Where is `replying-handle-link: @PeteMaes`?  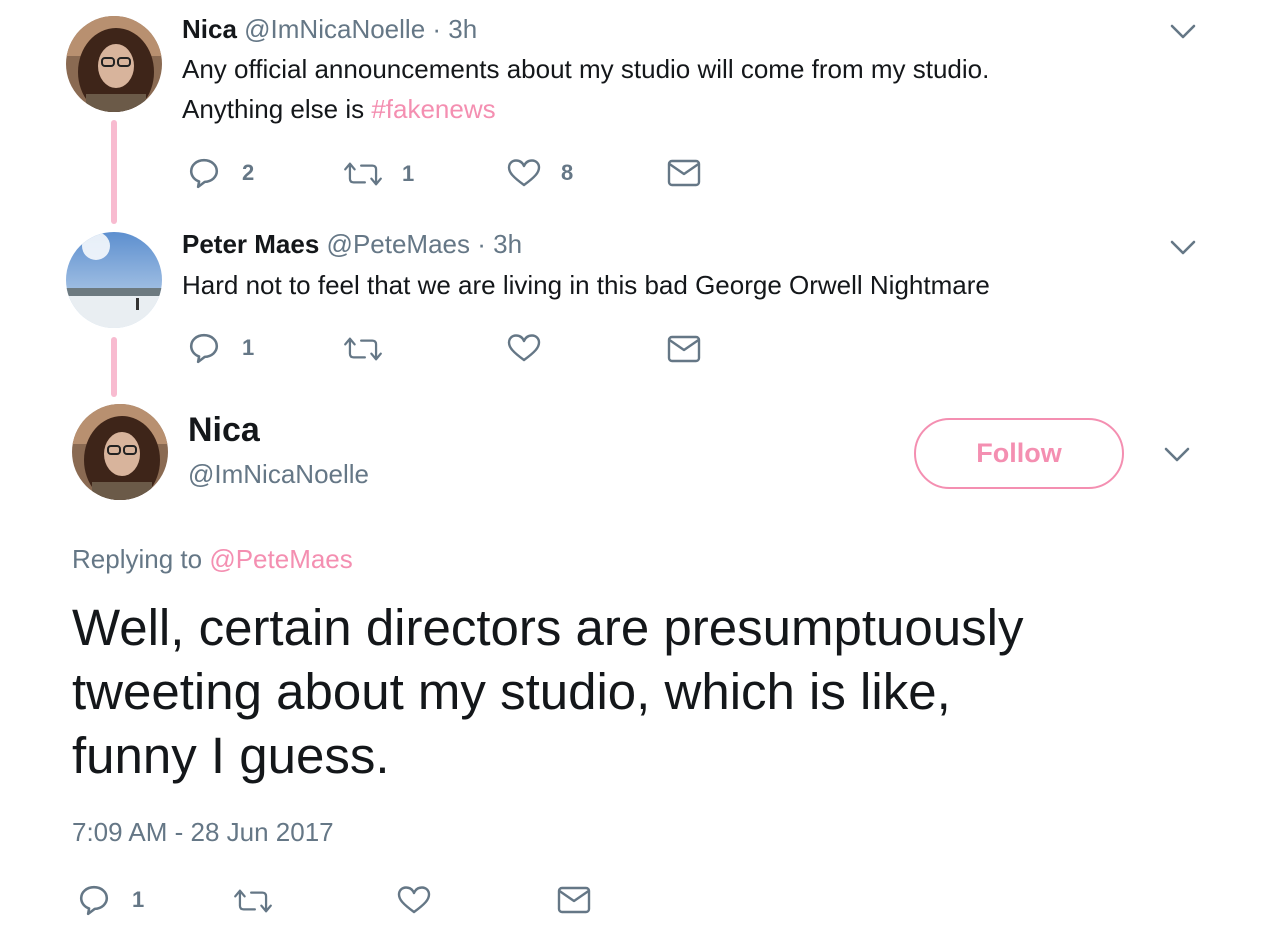 replying-handle-link: @PeteMaes is located at coordinates (280, 559).